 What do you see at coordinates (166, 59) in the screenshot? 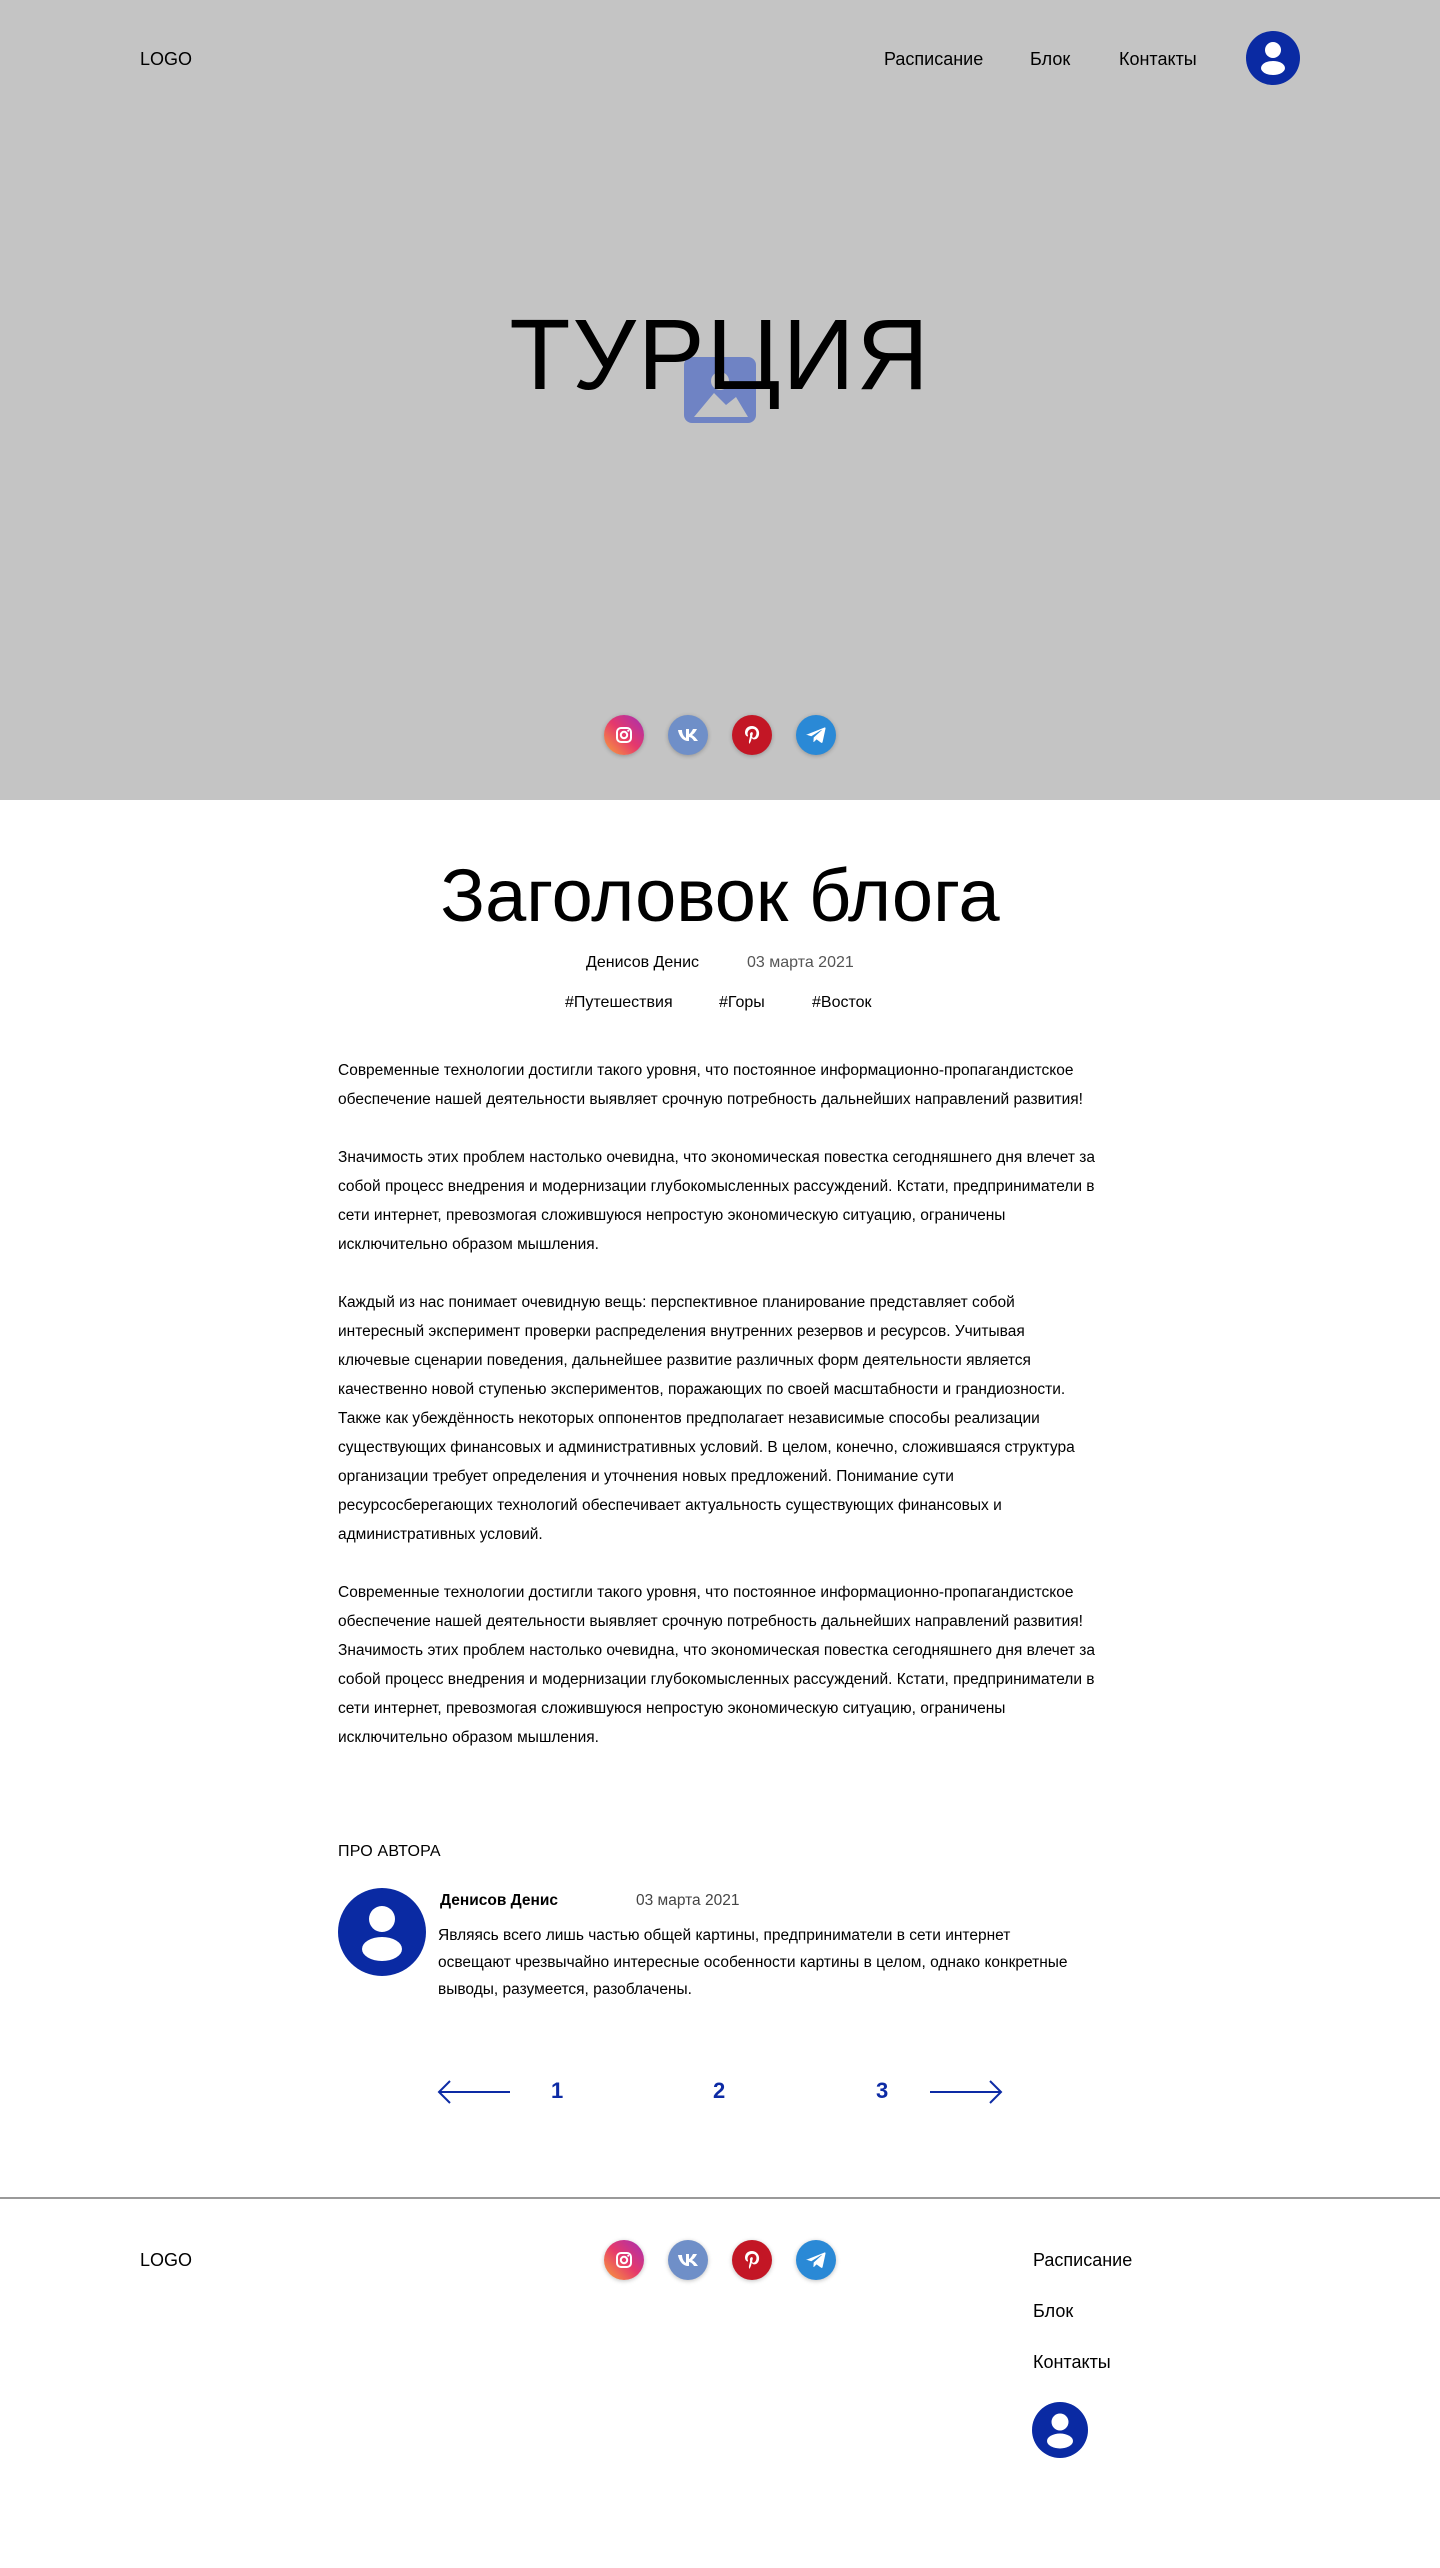
I see `header-logo: LOGO` at bounding box center [166, 59].